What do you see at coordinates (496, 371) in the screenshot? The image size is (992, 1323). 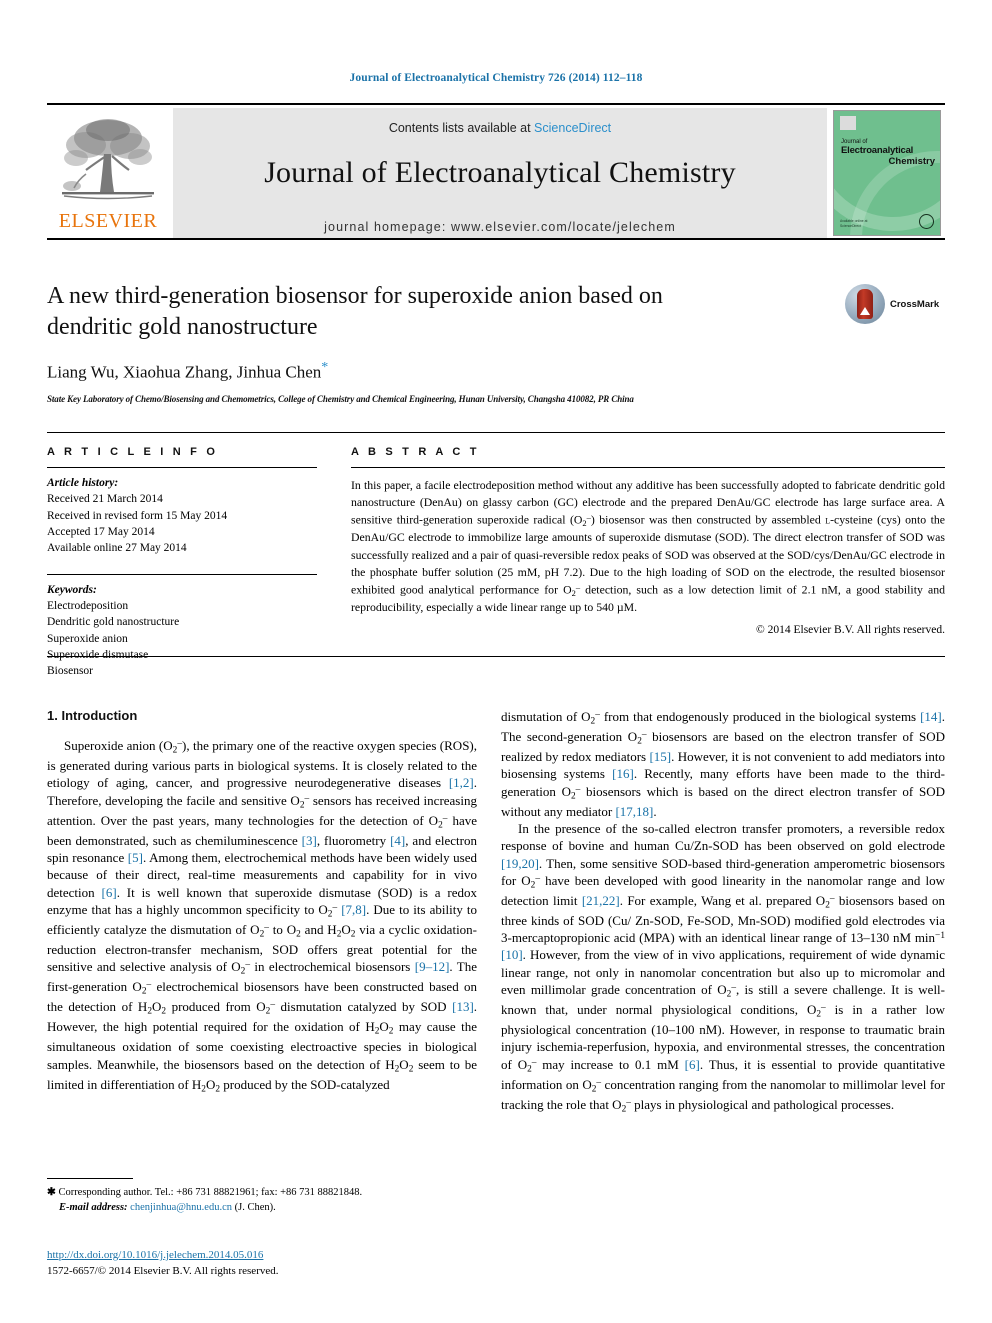 I see `author-list: Liang Wu, Xiaohua Zhang, Jinhua Chen*` at bounding box center [496, 371].